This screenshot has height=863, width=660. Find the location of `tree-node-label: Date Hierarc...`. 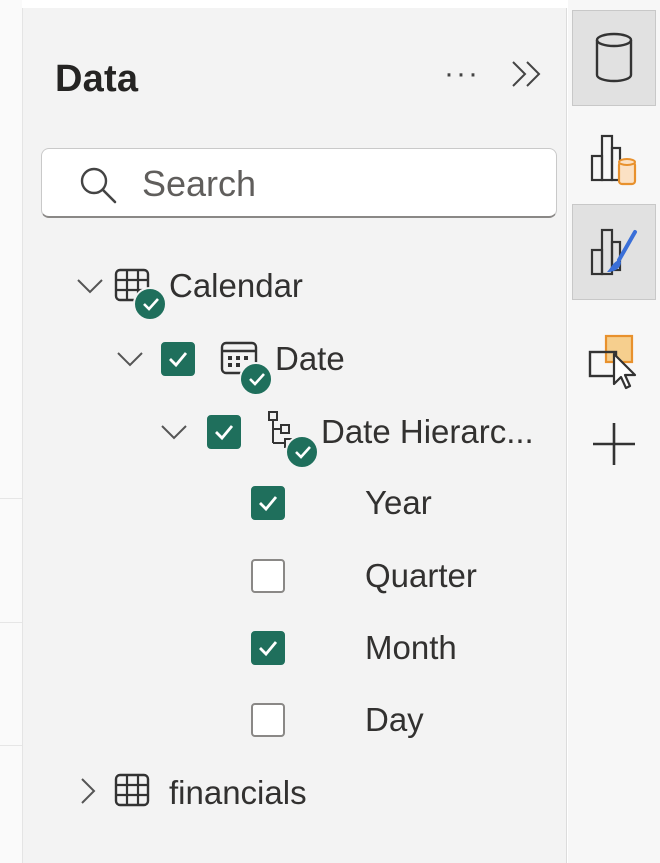

tree-node-label: Date Hierarc... is located at coordinates (427, 431).